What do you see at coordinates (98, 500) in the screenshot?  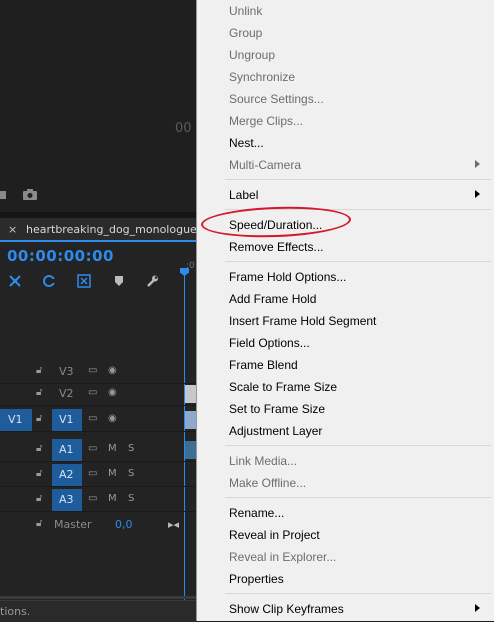 I see `track-row-a3: 🔓︎ A3 ▭ M S` at bounding box center [98, 500].